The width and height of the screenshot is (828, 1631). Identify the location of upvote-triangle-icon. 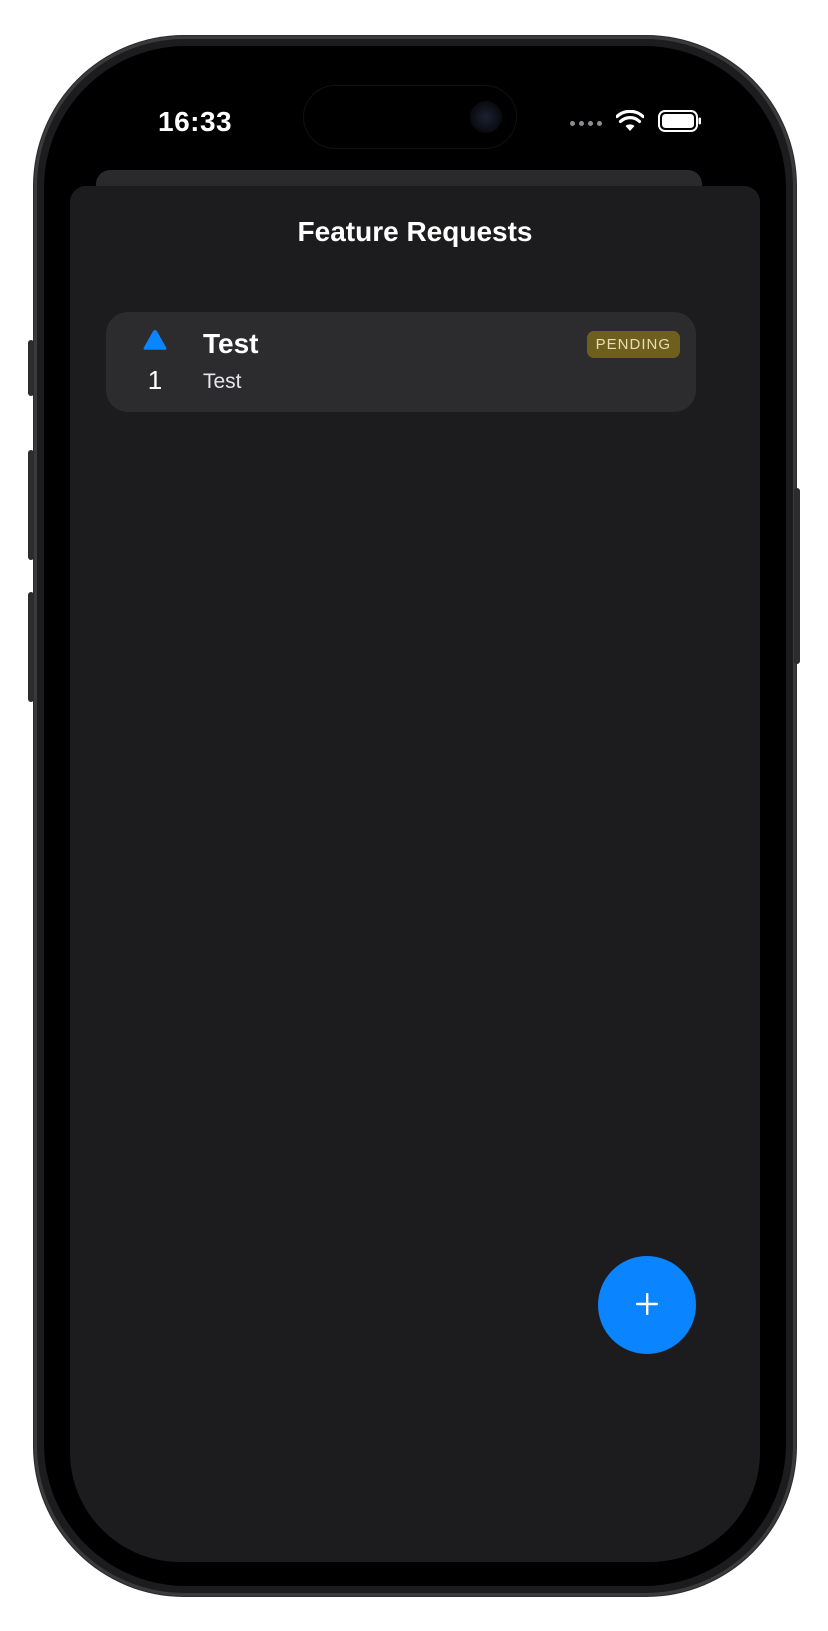
(155, 343).